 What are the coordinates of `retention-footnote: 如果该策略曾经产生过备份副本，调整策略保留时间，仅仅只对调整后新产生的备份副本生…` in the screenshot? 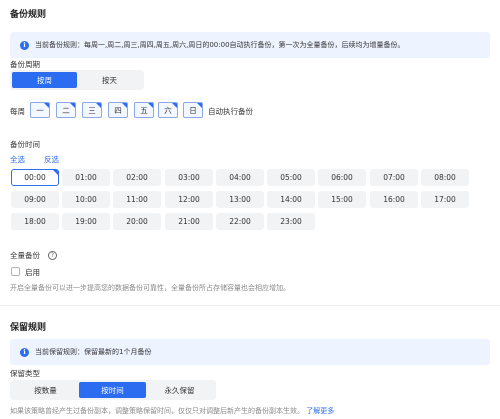 It's located at (172, 411).